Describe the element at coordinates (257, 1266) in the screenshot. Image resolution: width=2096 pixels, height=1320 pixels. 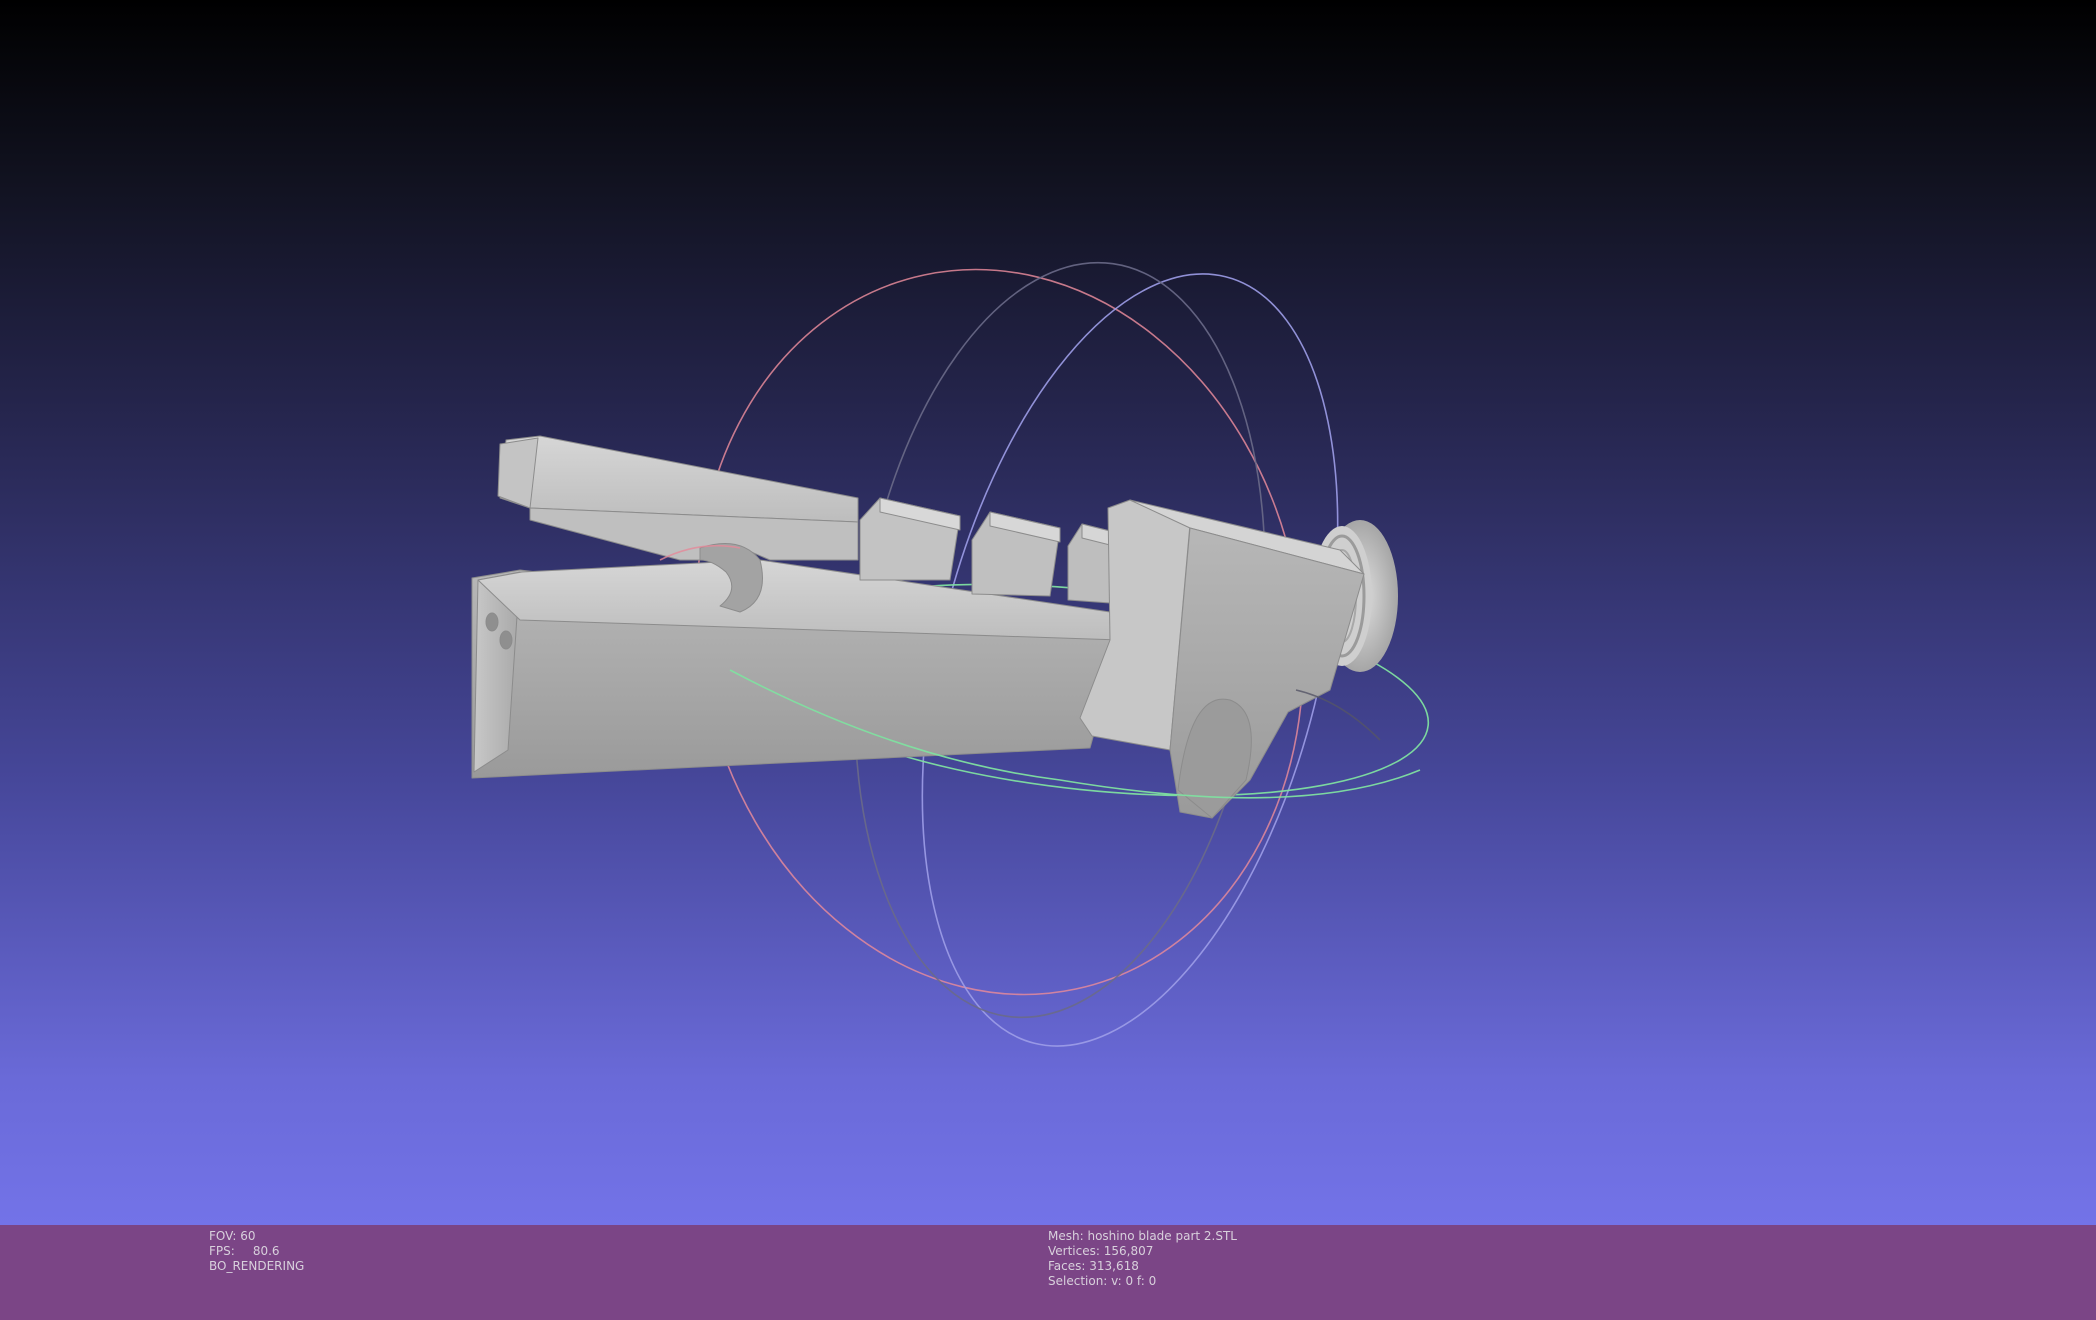
I see `render-mode: BO_RENDERING` at that location.